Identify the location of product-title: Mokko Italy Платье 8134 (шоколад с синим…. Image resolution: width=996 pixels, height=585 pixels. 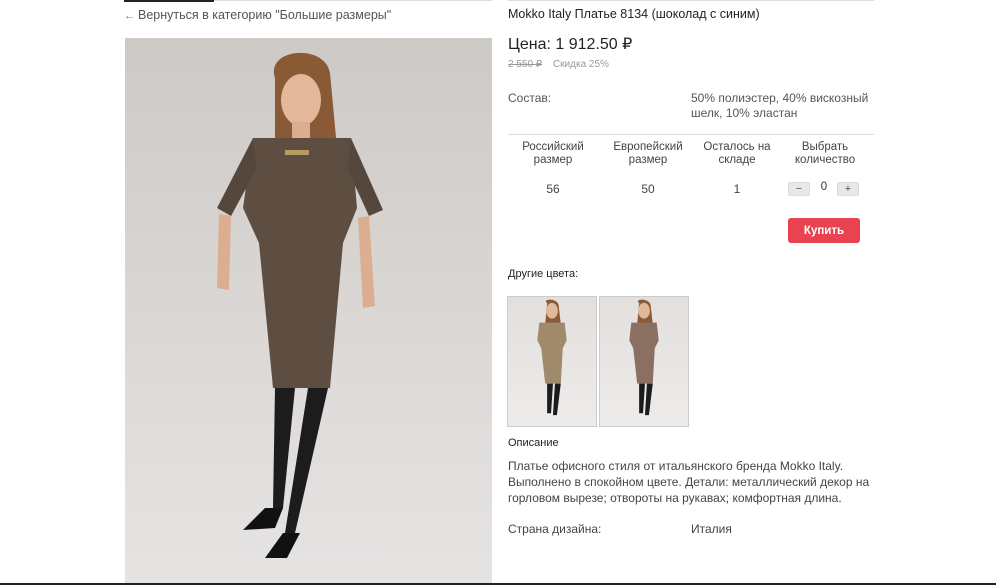
(634, 14).